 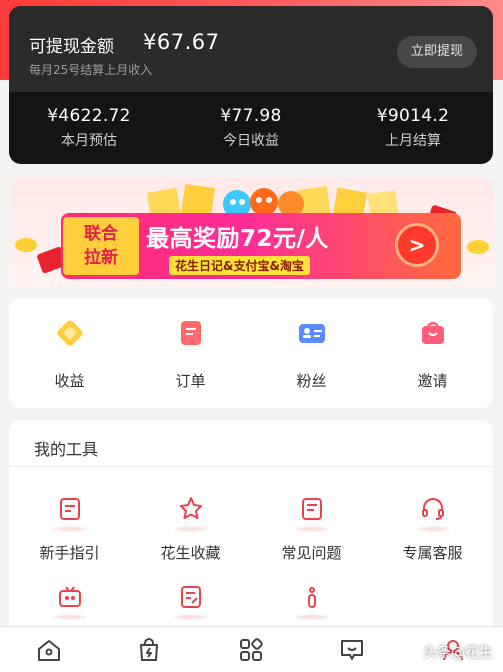 I want to click on tool-label: 常见问题, so click(x=311, y=553).